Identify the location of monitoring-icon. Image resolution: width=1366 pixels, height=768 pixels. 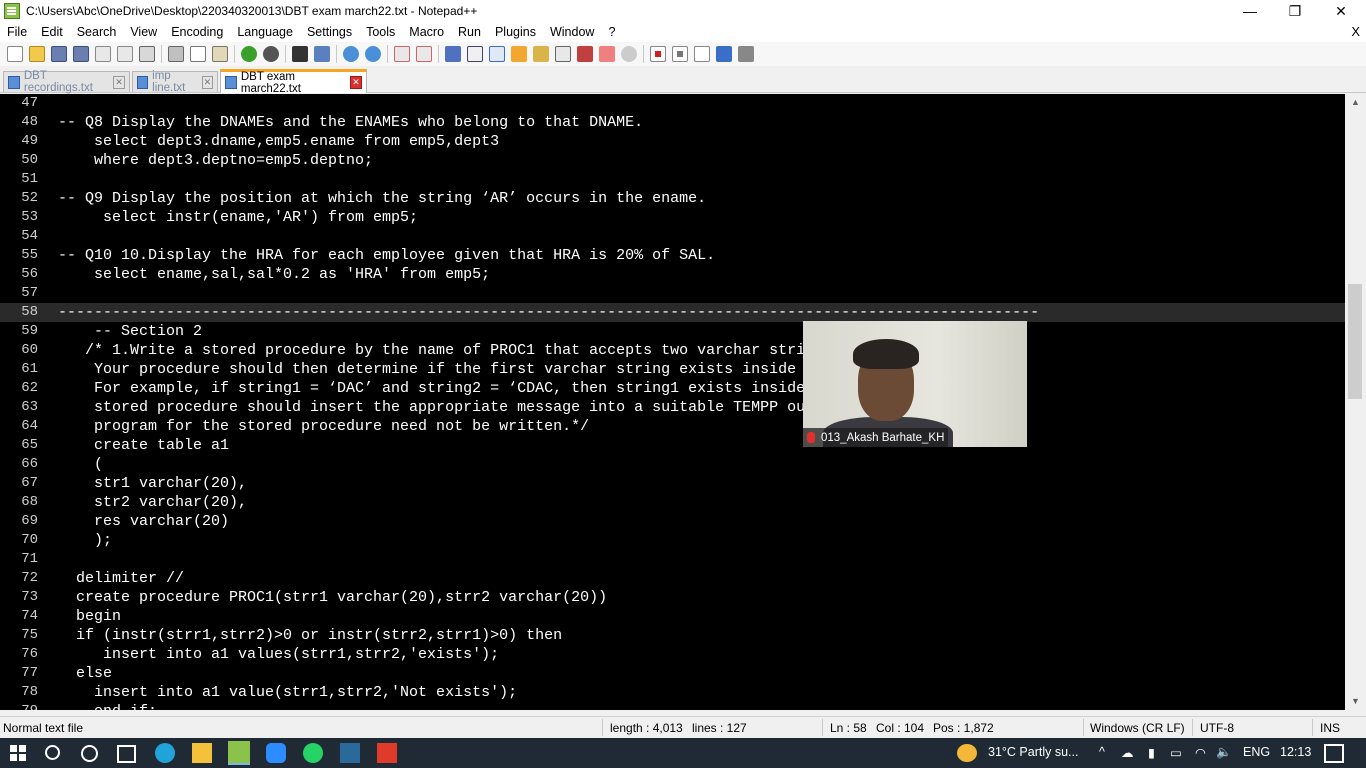
(629, 54).